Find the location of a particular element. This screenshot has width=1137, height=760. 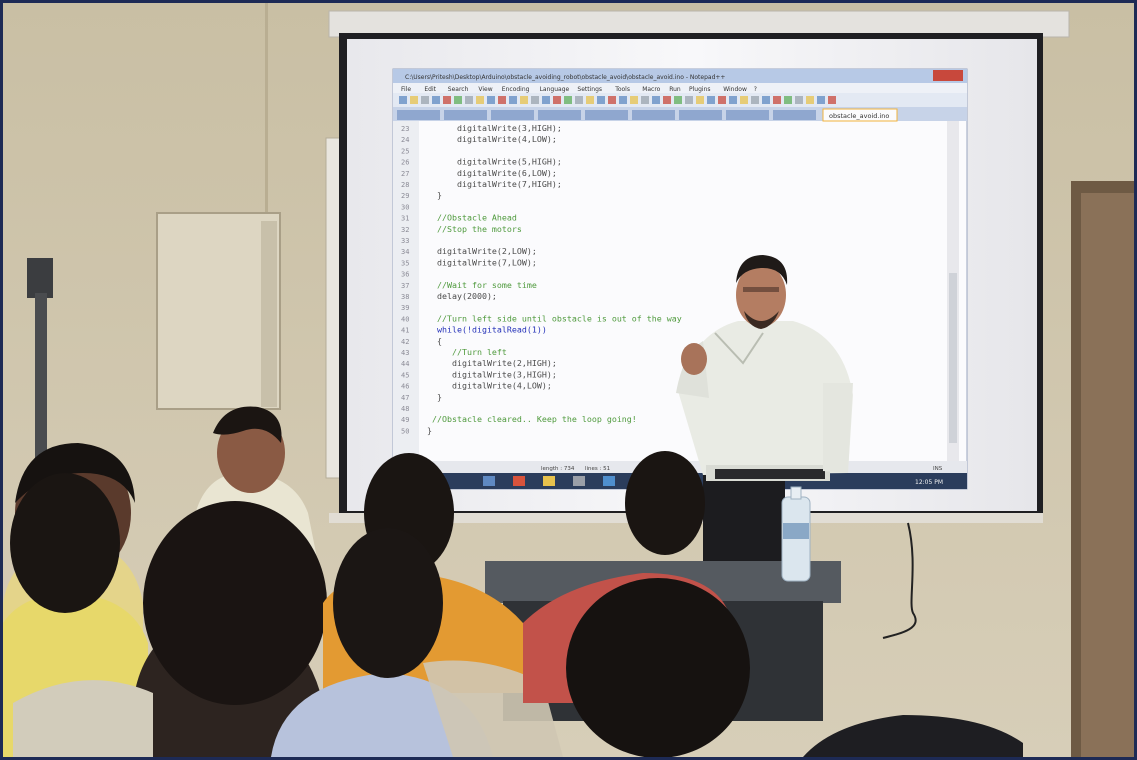

menu-item: Macro is located at coordinates (651, 89).